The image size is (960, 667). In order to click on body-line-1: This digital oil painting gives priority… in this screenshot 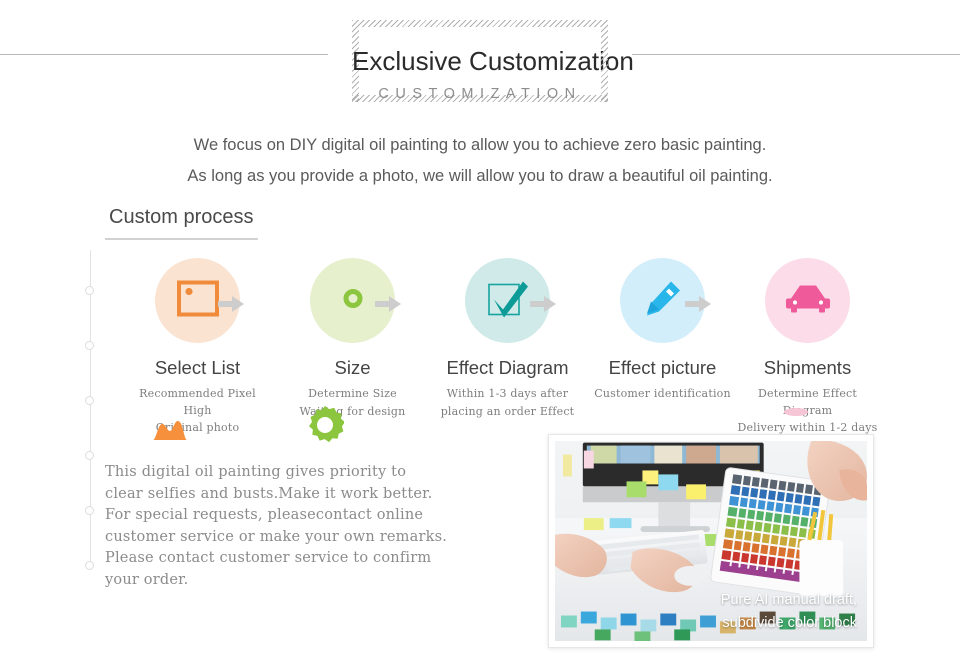, I will do `click(256, 472)`.